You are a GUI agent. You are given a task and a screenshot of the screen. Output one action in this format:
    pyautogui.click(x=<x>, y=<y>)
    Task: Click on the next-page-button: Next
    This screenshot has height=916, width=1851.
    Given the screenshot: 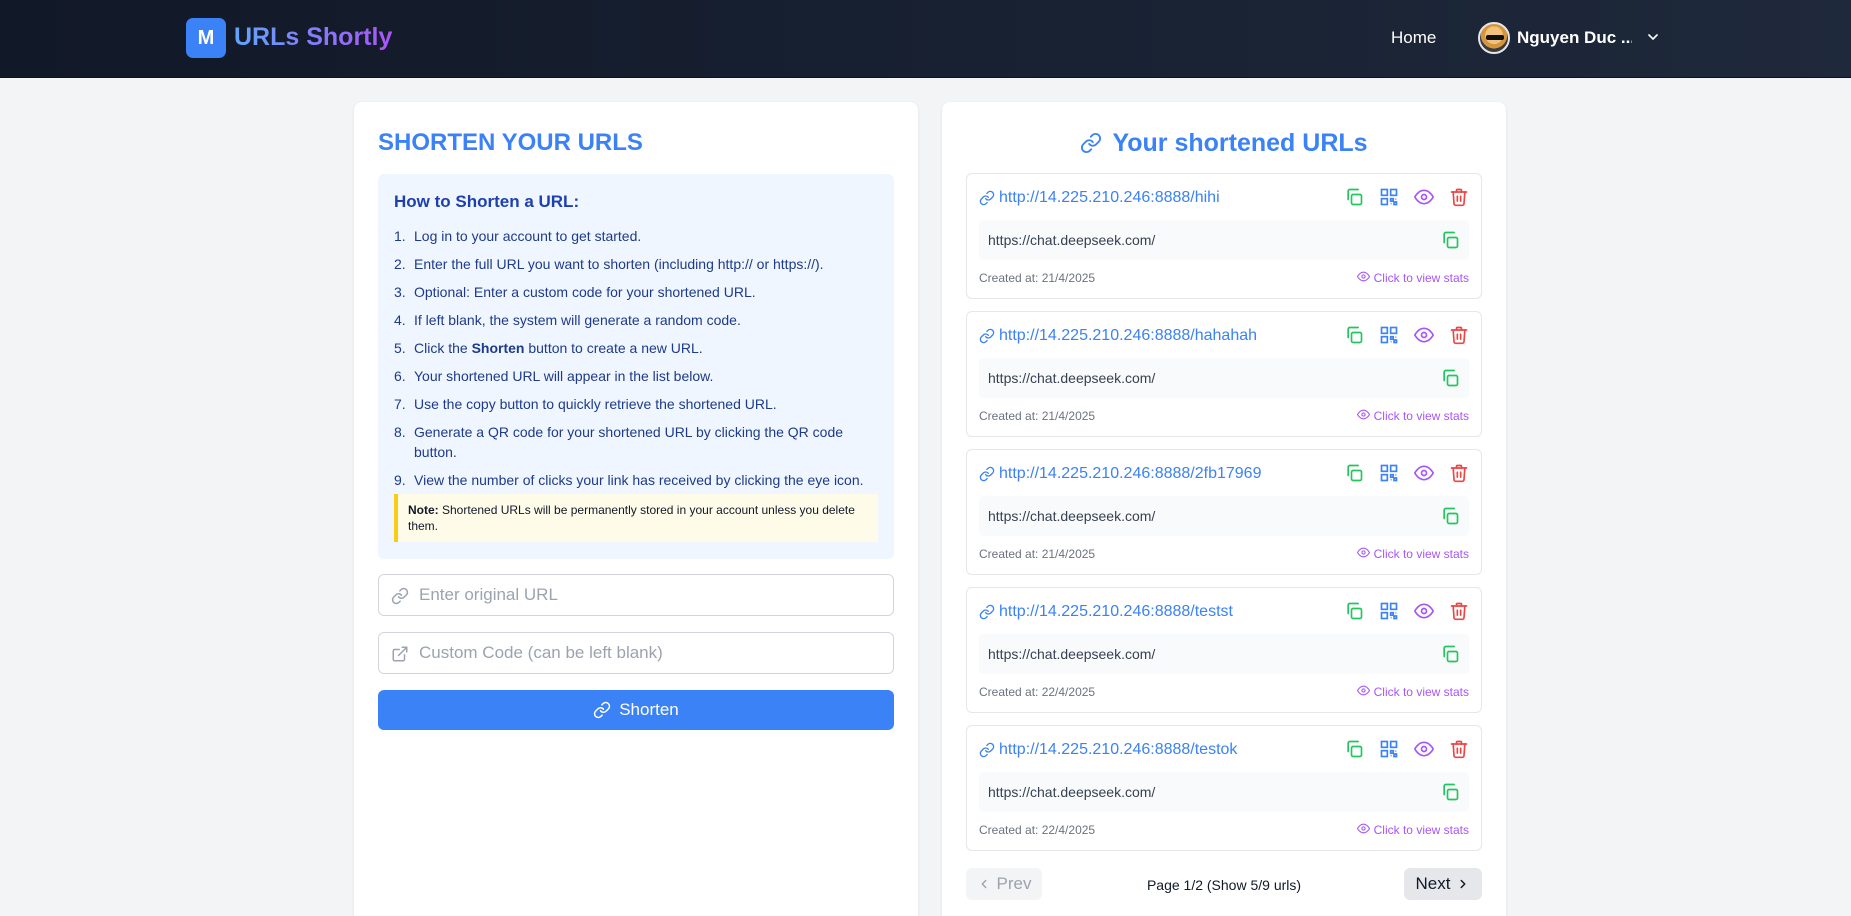 What is the action you would take?
    pyautogui.click(x=1443, y=884)
    